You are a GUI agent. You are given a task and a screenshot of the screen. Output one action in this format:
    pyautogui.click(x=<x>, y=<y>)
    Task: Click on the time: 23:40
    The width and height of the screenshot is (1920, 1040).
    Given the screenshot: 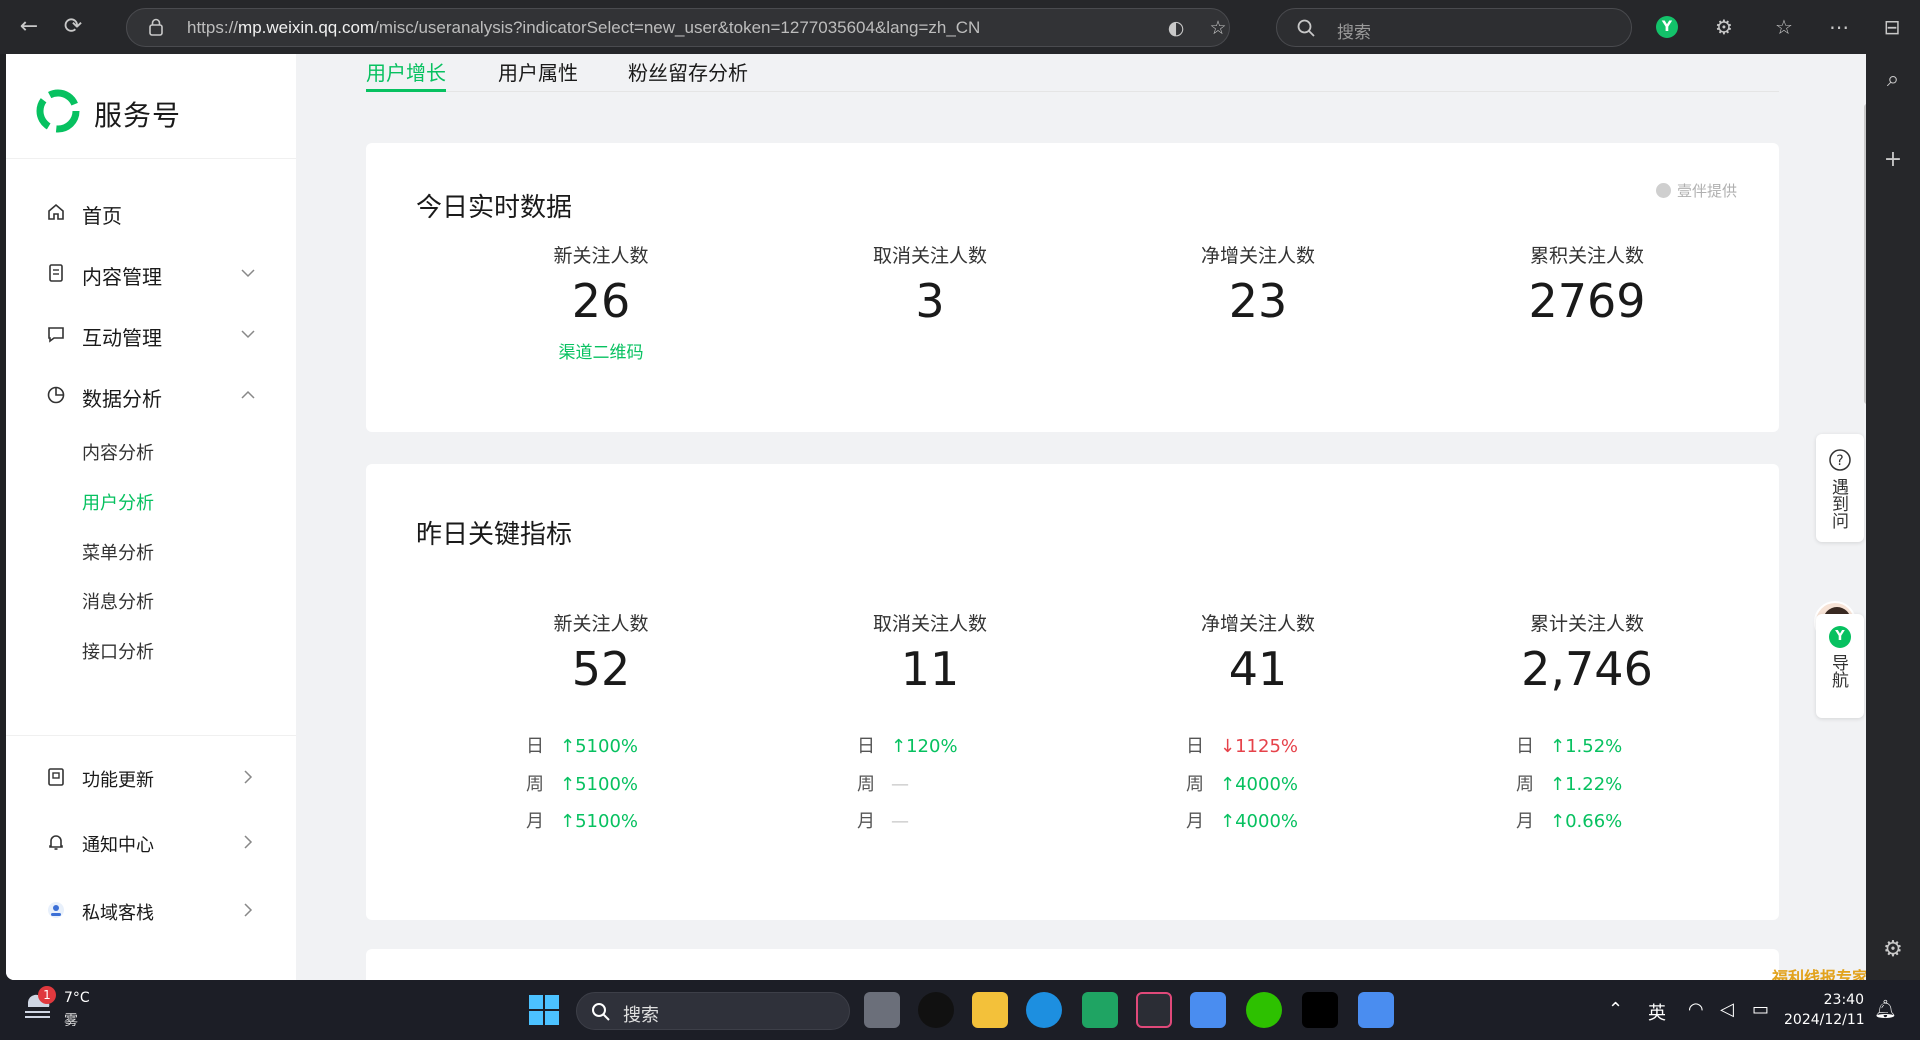 What is the action you would take?
    pyautogui.click(x=1843, y=1000)
    